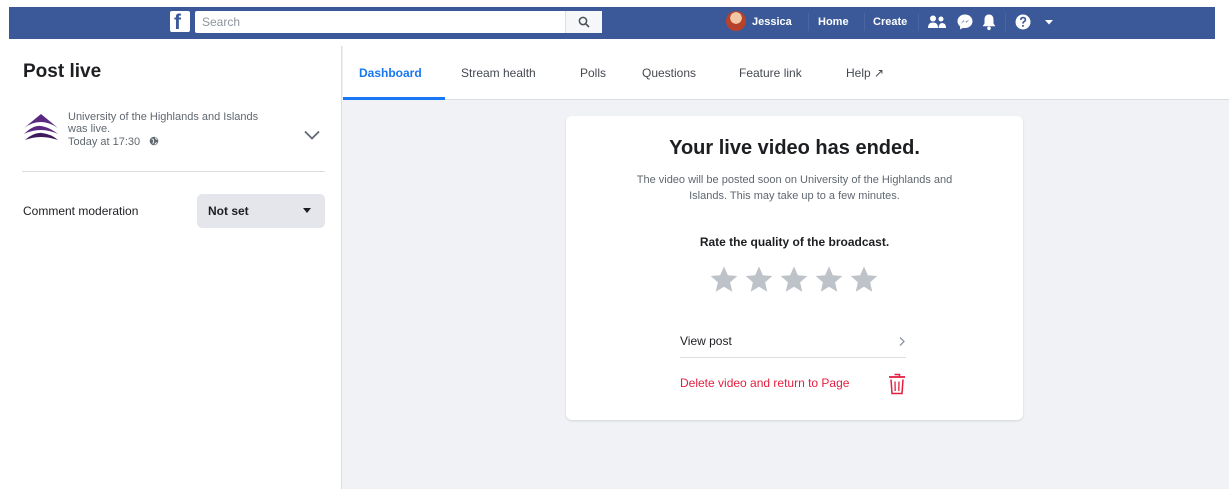 Image resolution: width=1229 pixels, height=489 pixels. I want to click on post-time: Today at 17:30, so click(113, 142).